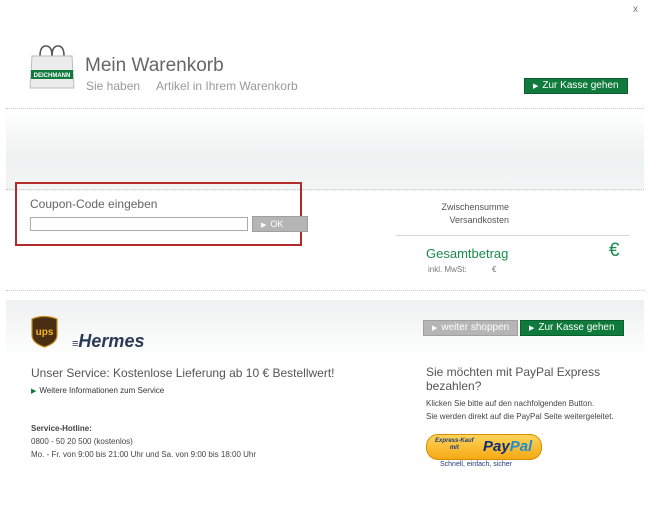 This screenshot has width=650, height=513. Describe the element at coordinates (227, 86) in the screenshot. I see `subtitle-part-2: Artikel in Ihrem Warenkorb` at that location.